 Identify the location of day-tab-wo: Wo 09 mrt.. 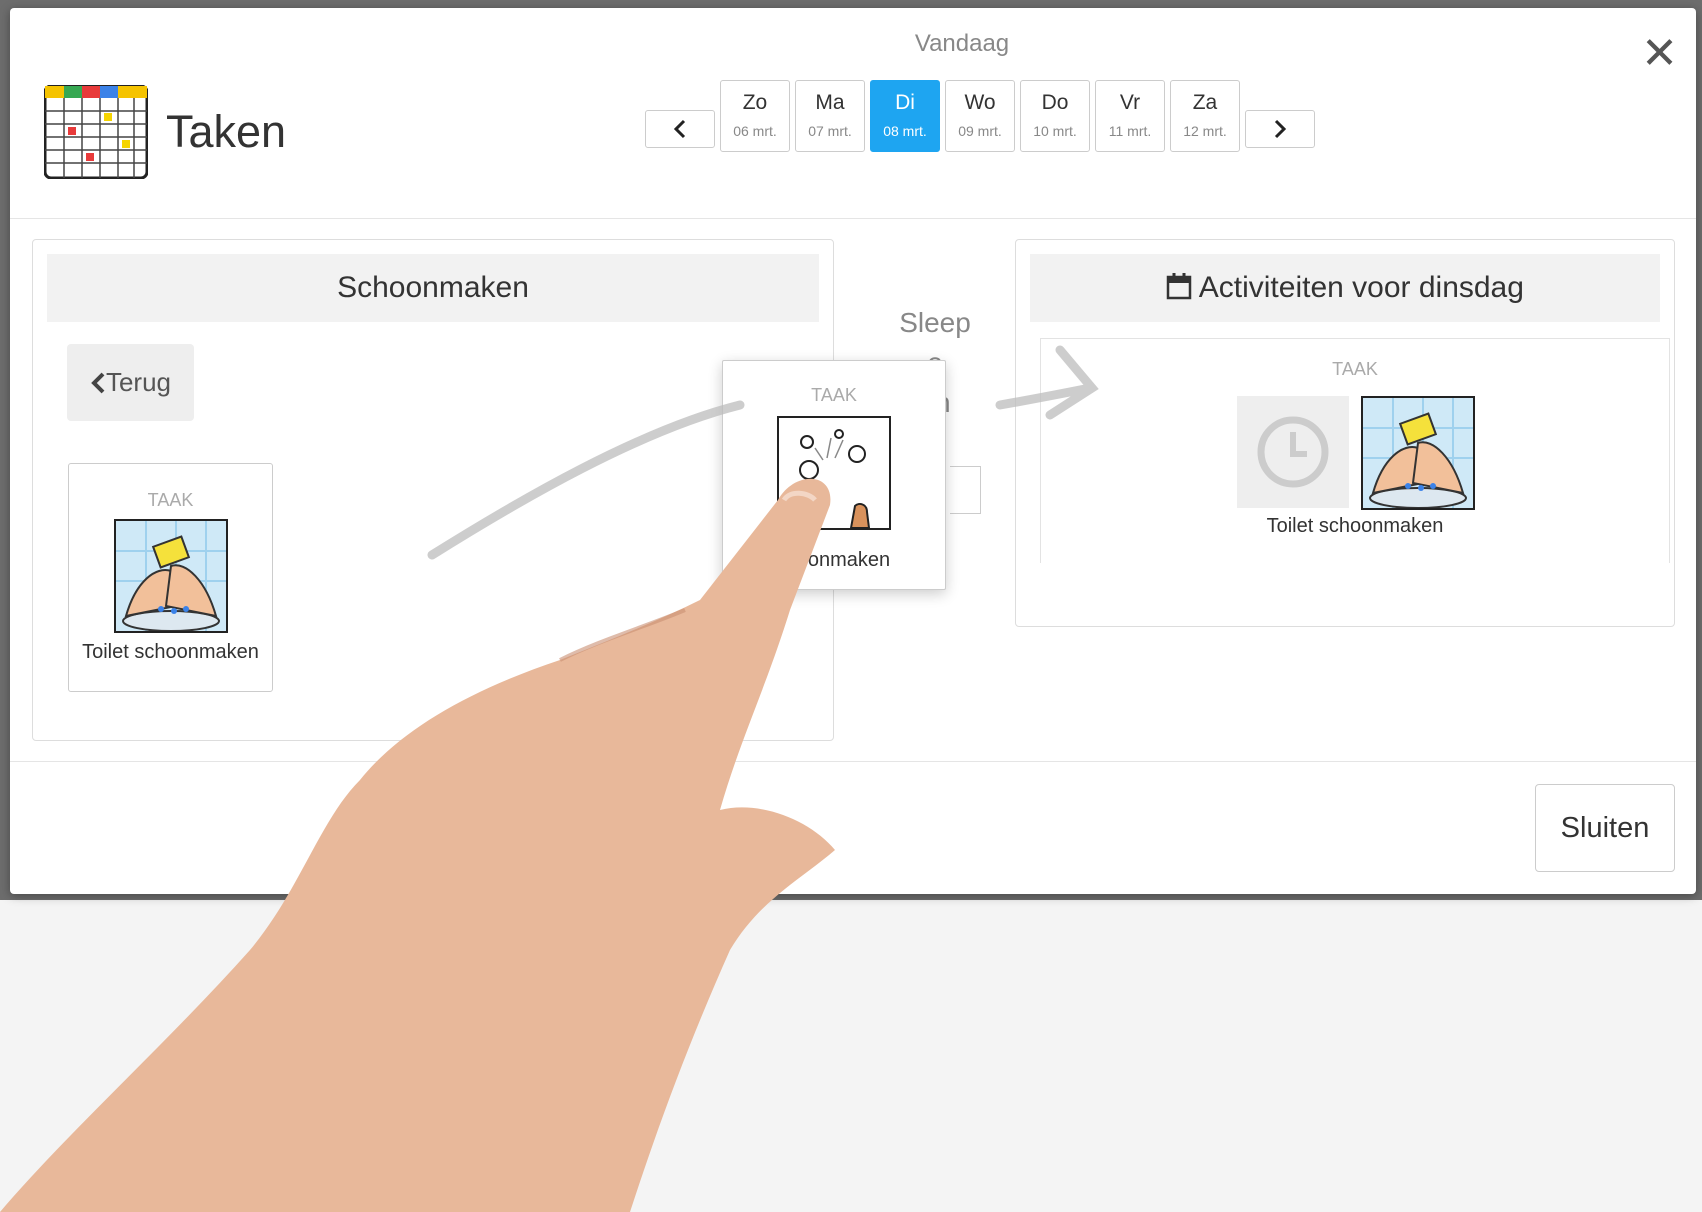
(980, 116).